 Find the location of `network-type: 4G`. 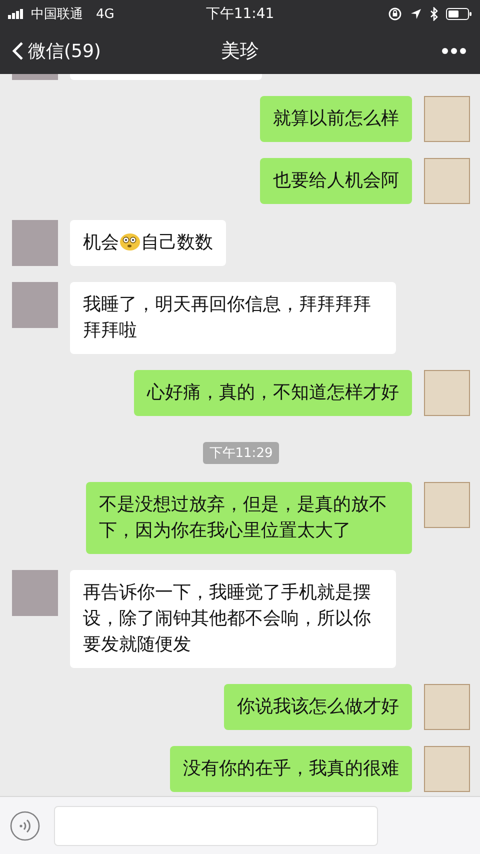

network-type: 4G is located at coordinates (105, 14).